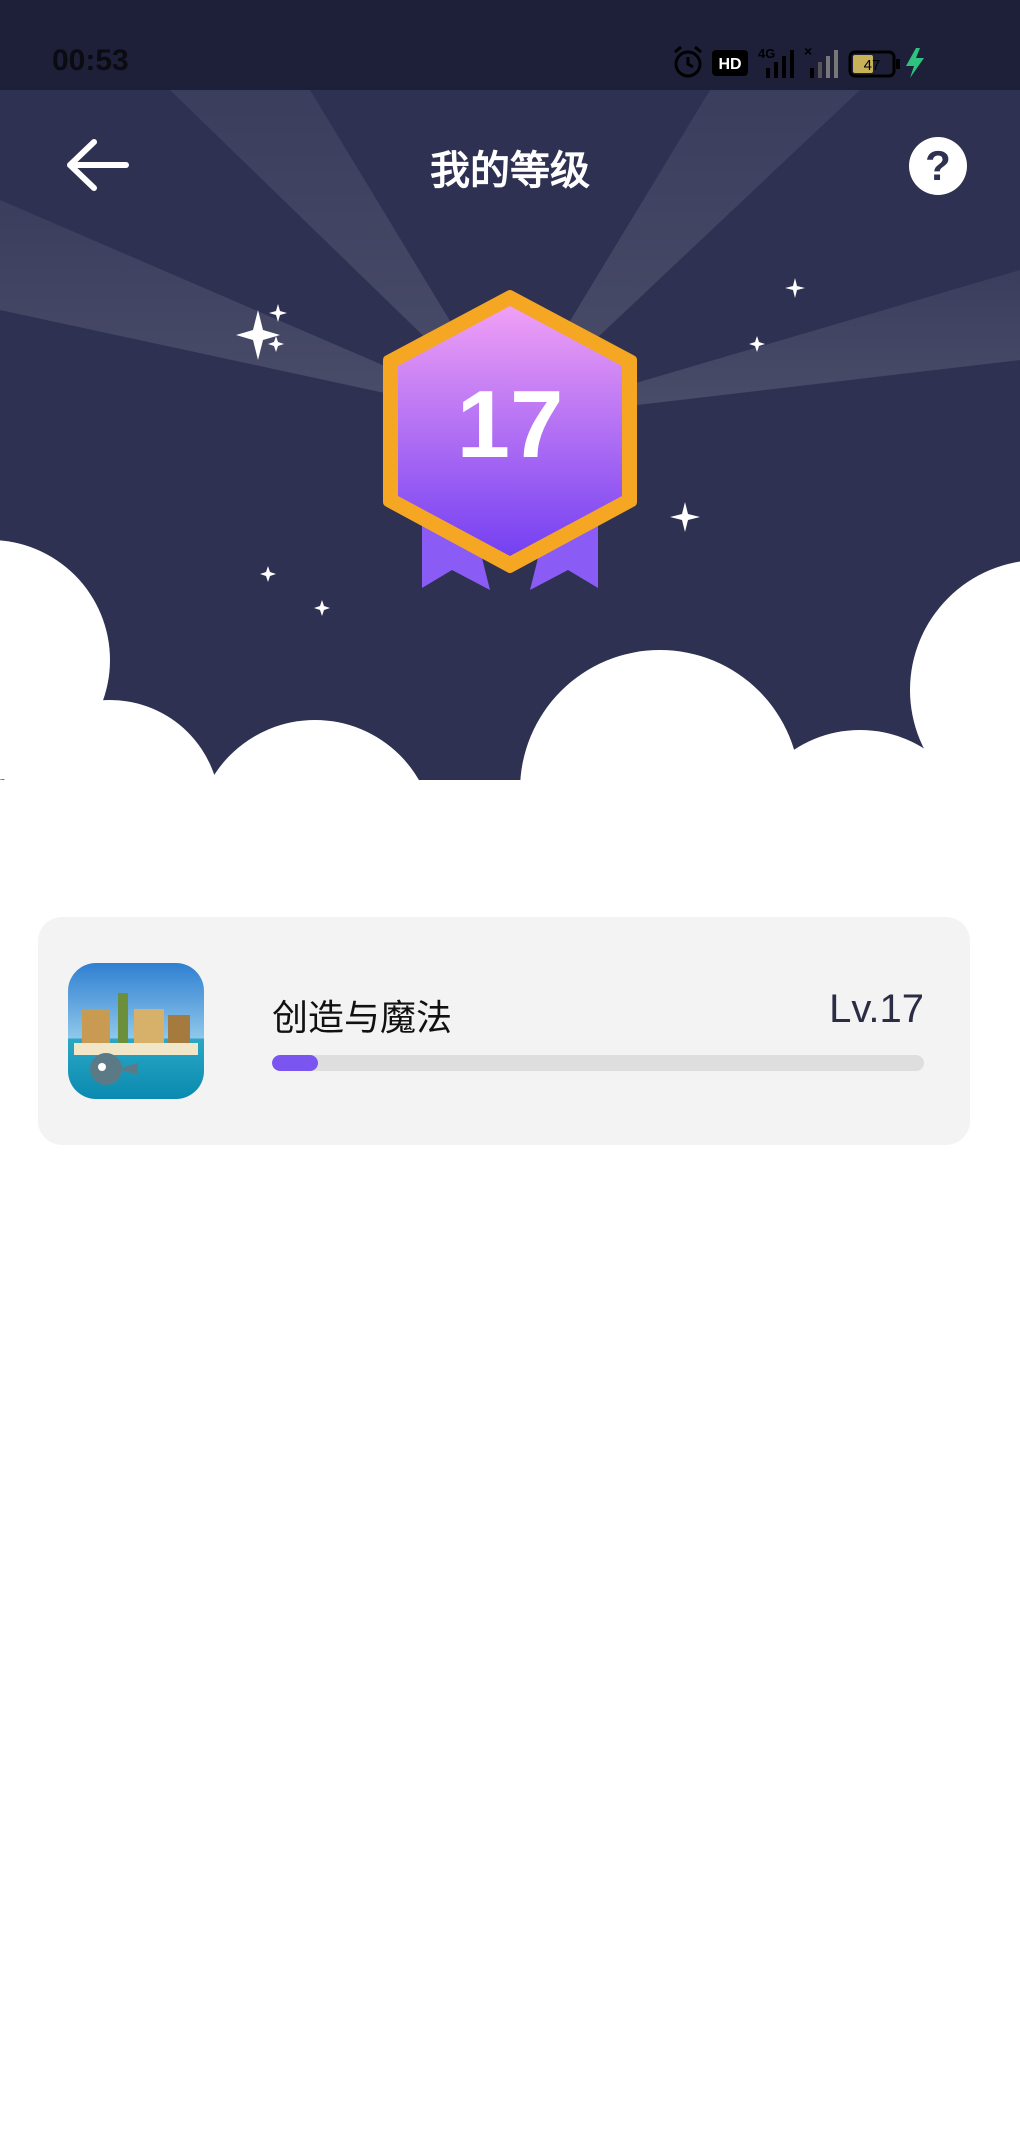  Describe the element at coordinates (821, 61) in the screenshot. I see `signal-sim2-icon: ×` at that location.